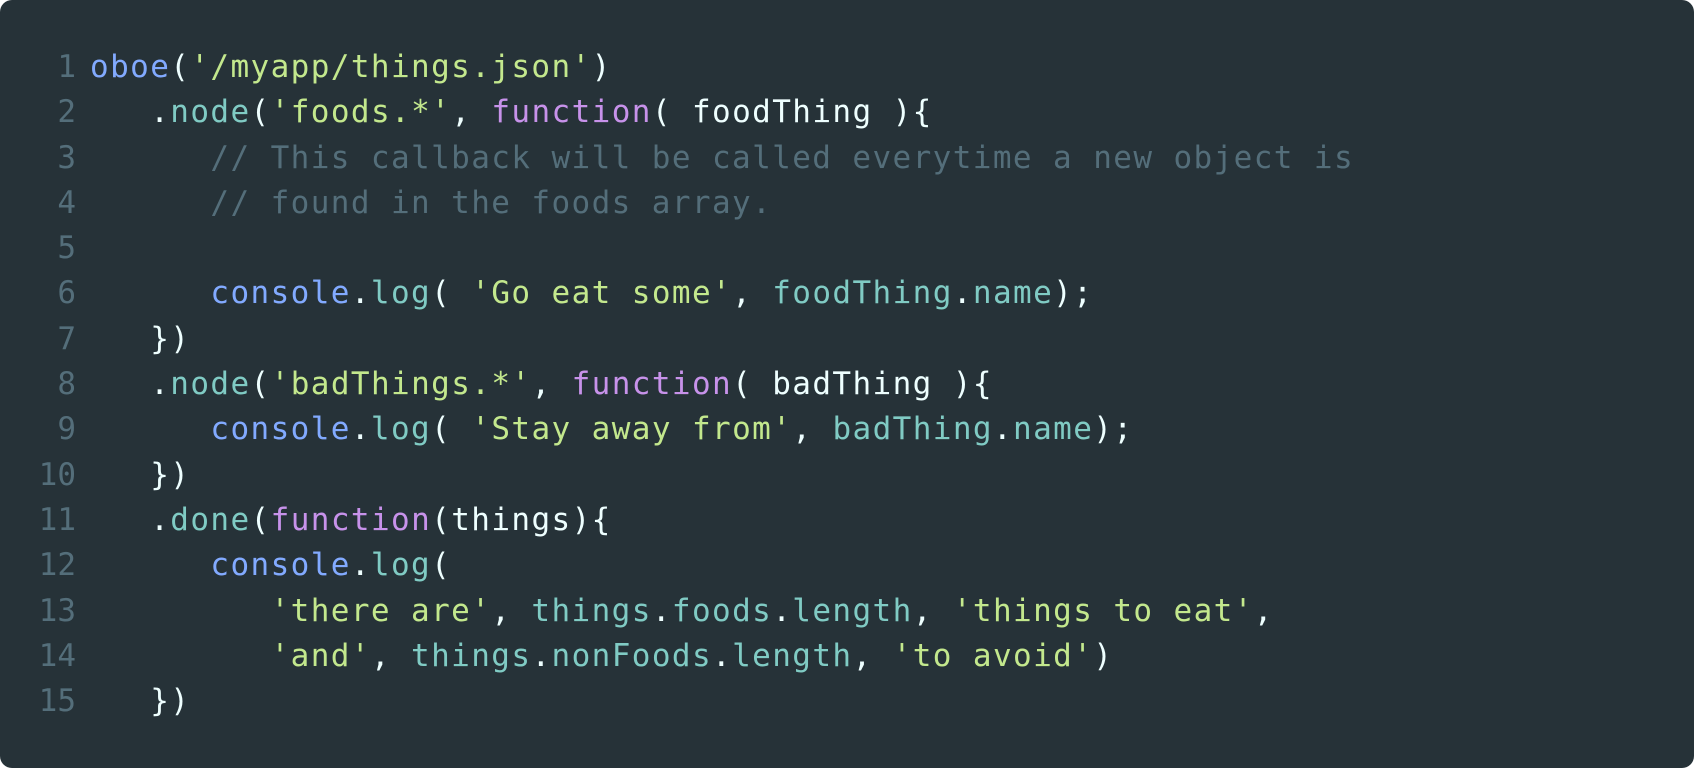  What do you see at coordinates (847, 248) in the screenshot?
I see `code-line: 5` at bounding box center [847, 248].